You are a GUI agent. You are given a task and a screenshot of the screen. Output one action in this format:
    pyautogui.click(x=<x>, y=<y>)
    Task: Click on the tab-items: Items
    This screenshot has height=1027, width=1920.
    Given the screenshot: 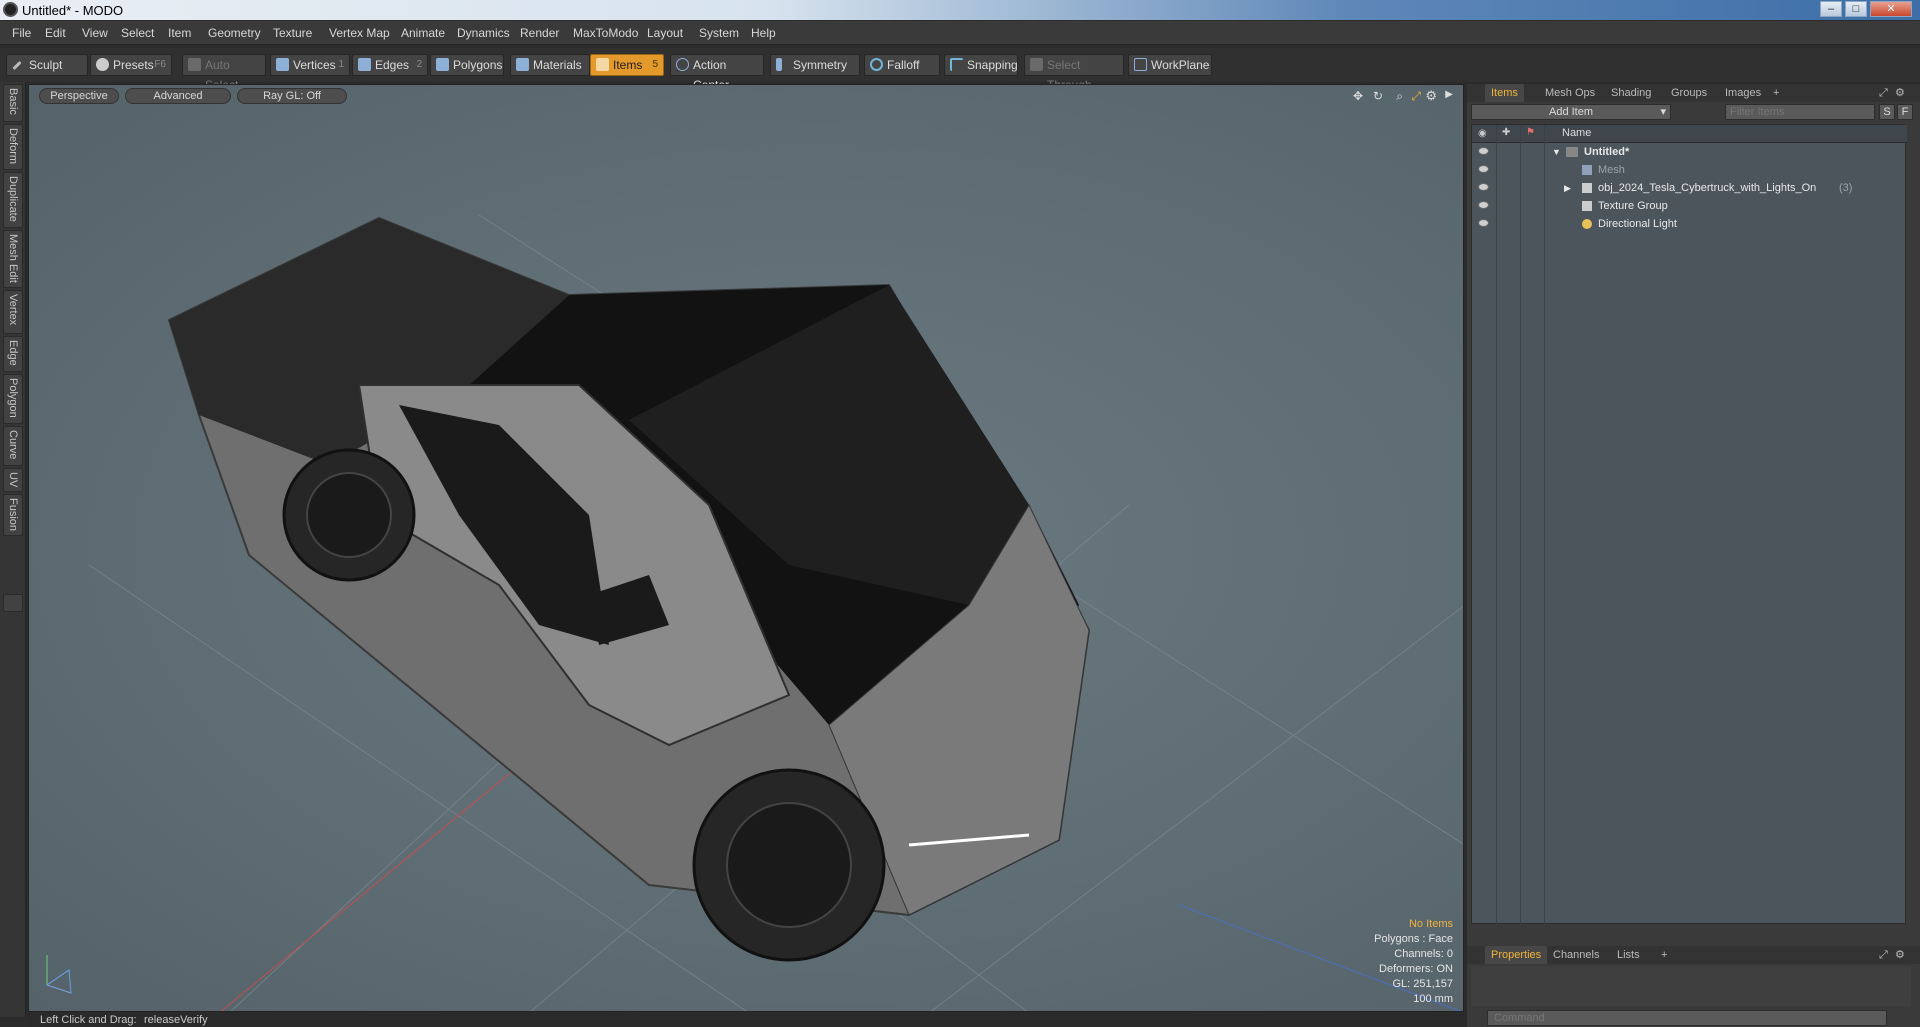 What is the action you would take?
    pyautogui.click(x=1504, y=93)
    